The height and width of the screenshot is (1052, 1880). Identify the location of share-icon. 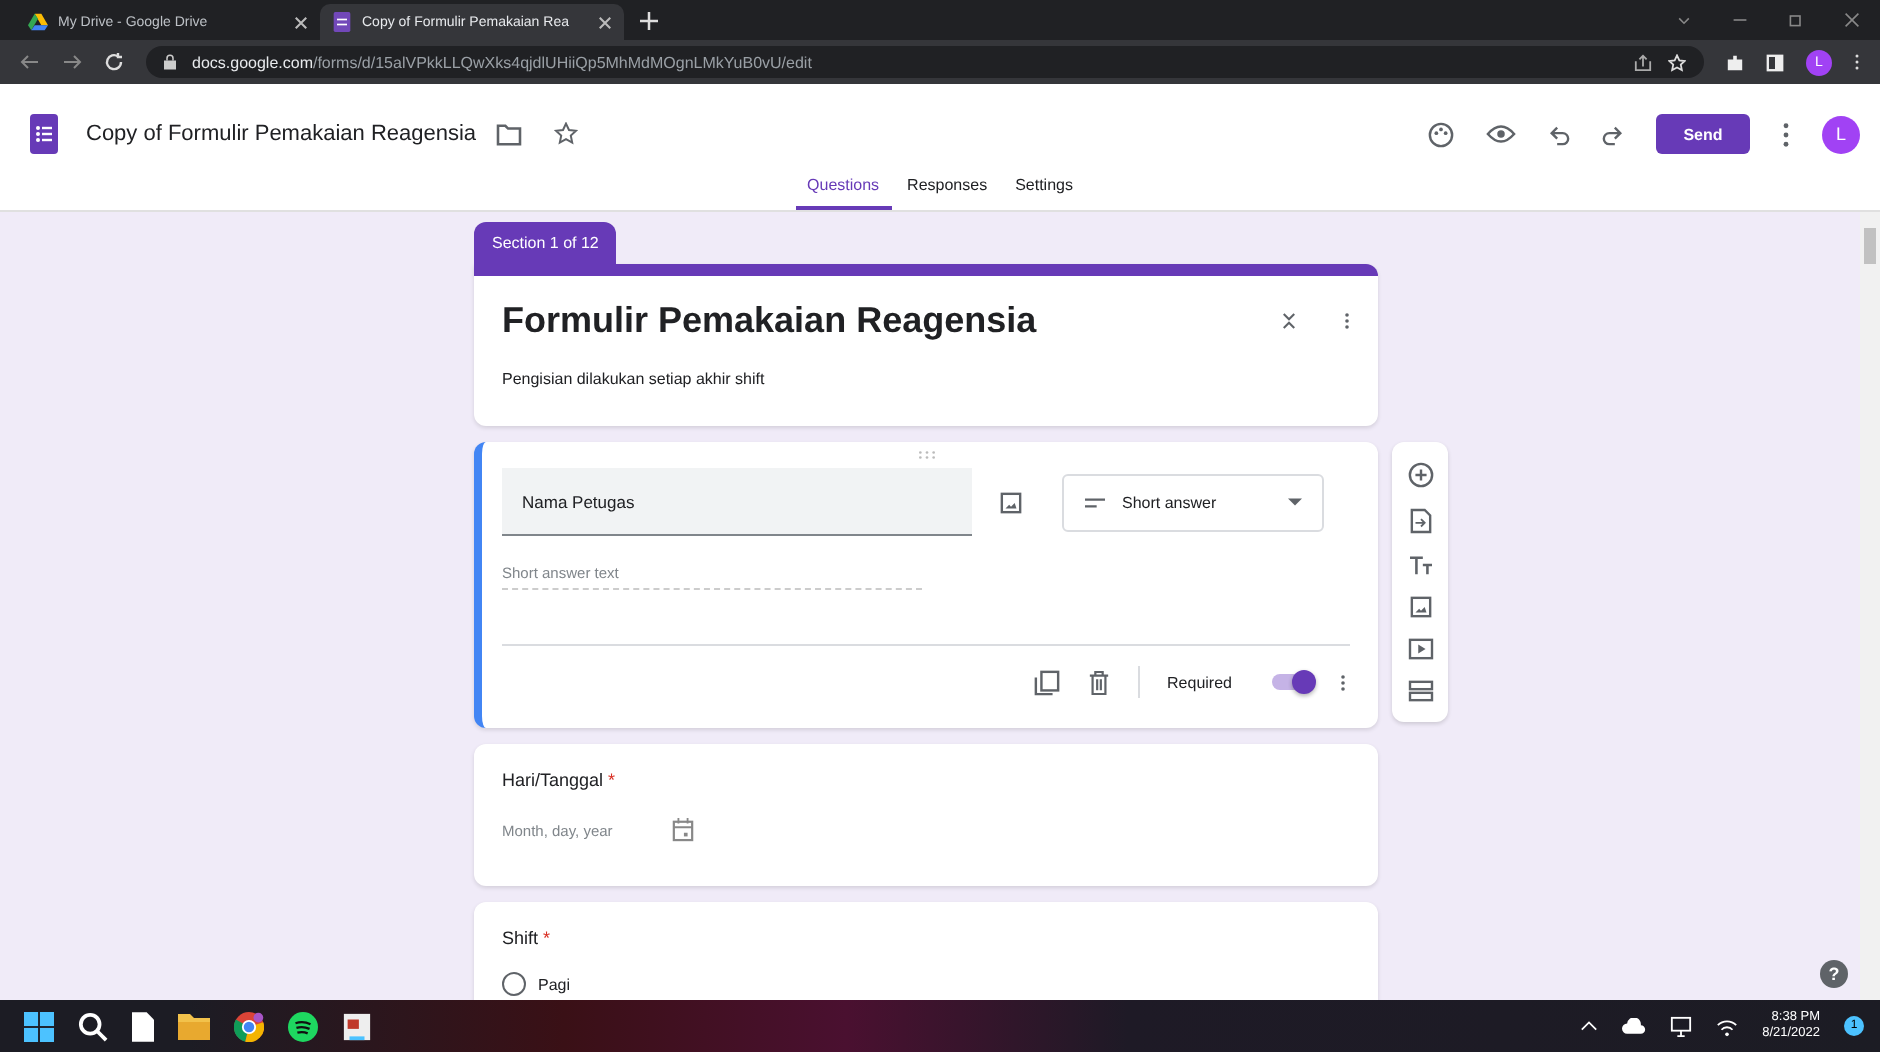
(1643, 62).